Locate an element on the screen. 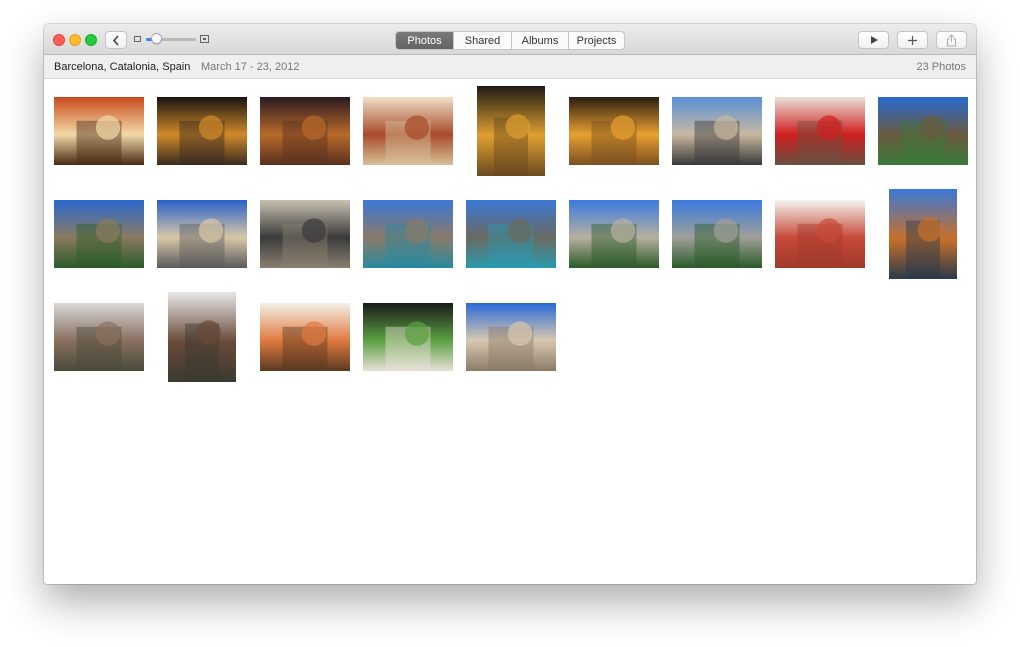 Image resolution: width=1020 pixels, height=647 pixels. add-button is located at coordinates (912, 40).